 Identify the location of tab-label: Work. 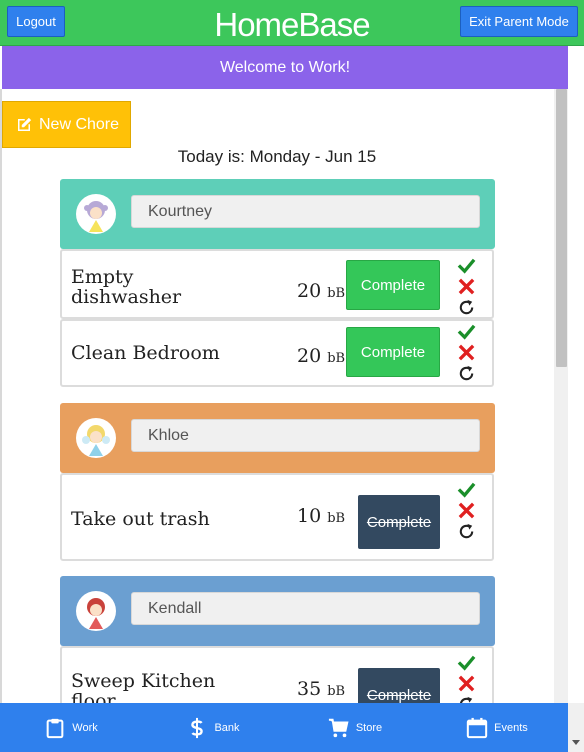
(85, 727).